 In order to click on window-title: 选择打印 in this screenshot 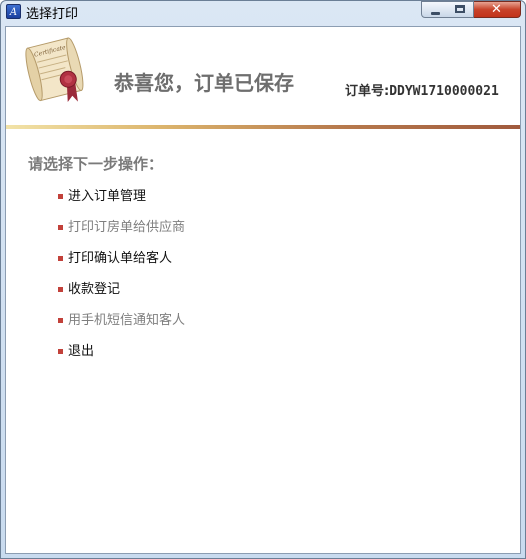, I will do `click(52, 14)`.